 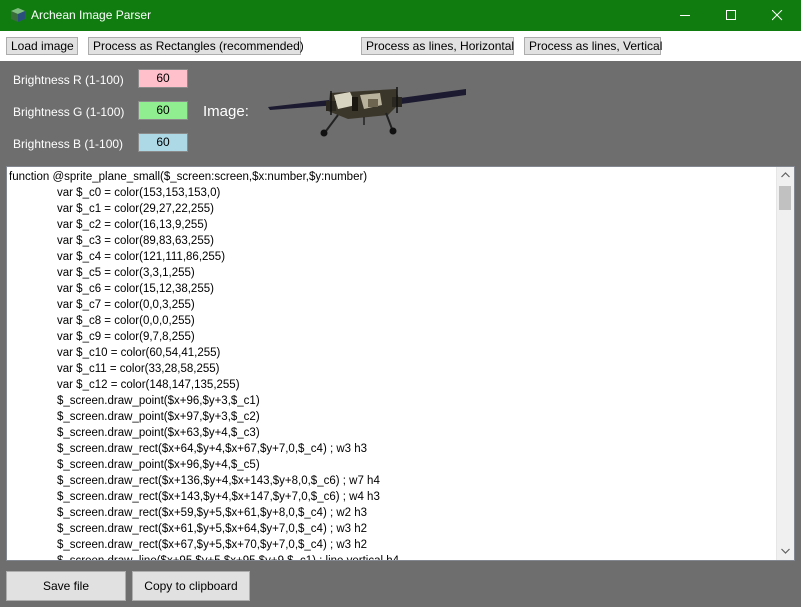 What do you see at coordinates (42, 46) in the screenshot?
I see `load-image-button: Load image` at bounding box center [42, 46].